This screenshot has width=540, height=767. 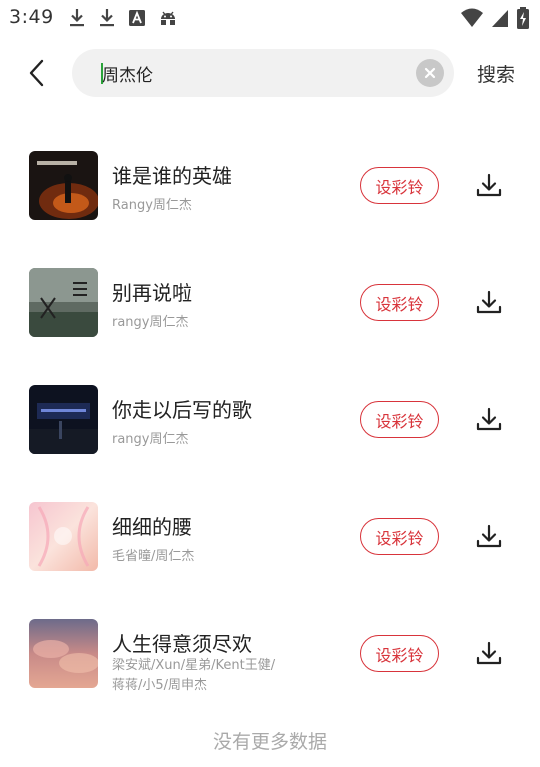 What do you see at coordinates (194, 675) in the screenshot?
I see `song-artist: 梁安斌/Xun/星弟/Kent王健/蒋蒋/小5/周申杰` at bounding box center [194, 675].